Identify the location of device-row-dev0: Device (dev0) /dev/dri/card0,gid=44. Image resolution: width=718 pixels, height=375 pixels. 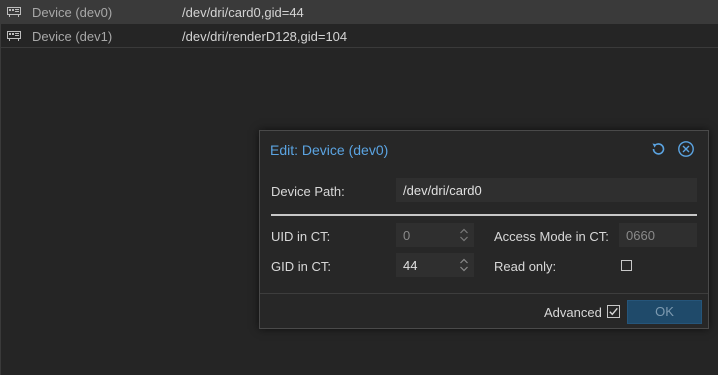
(359, 12).